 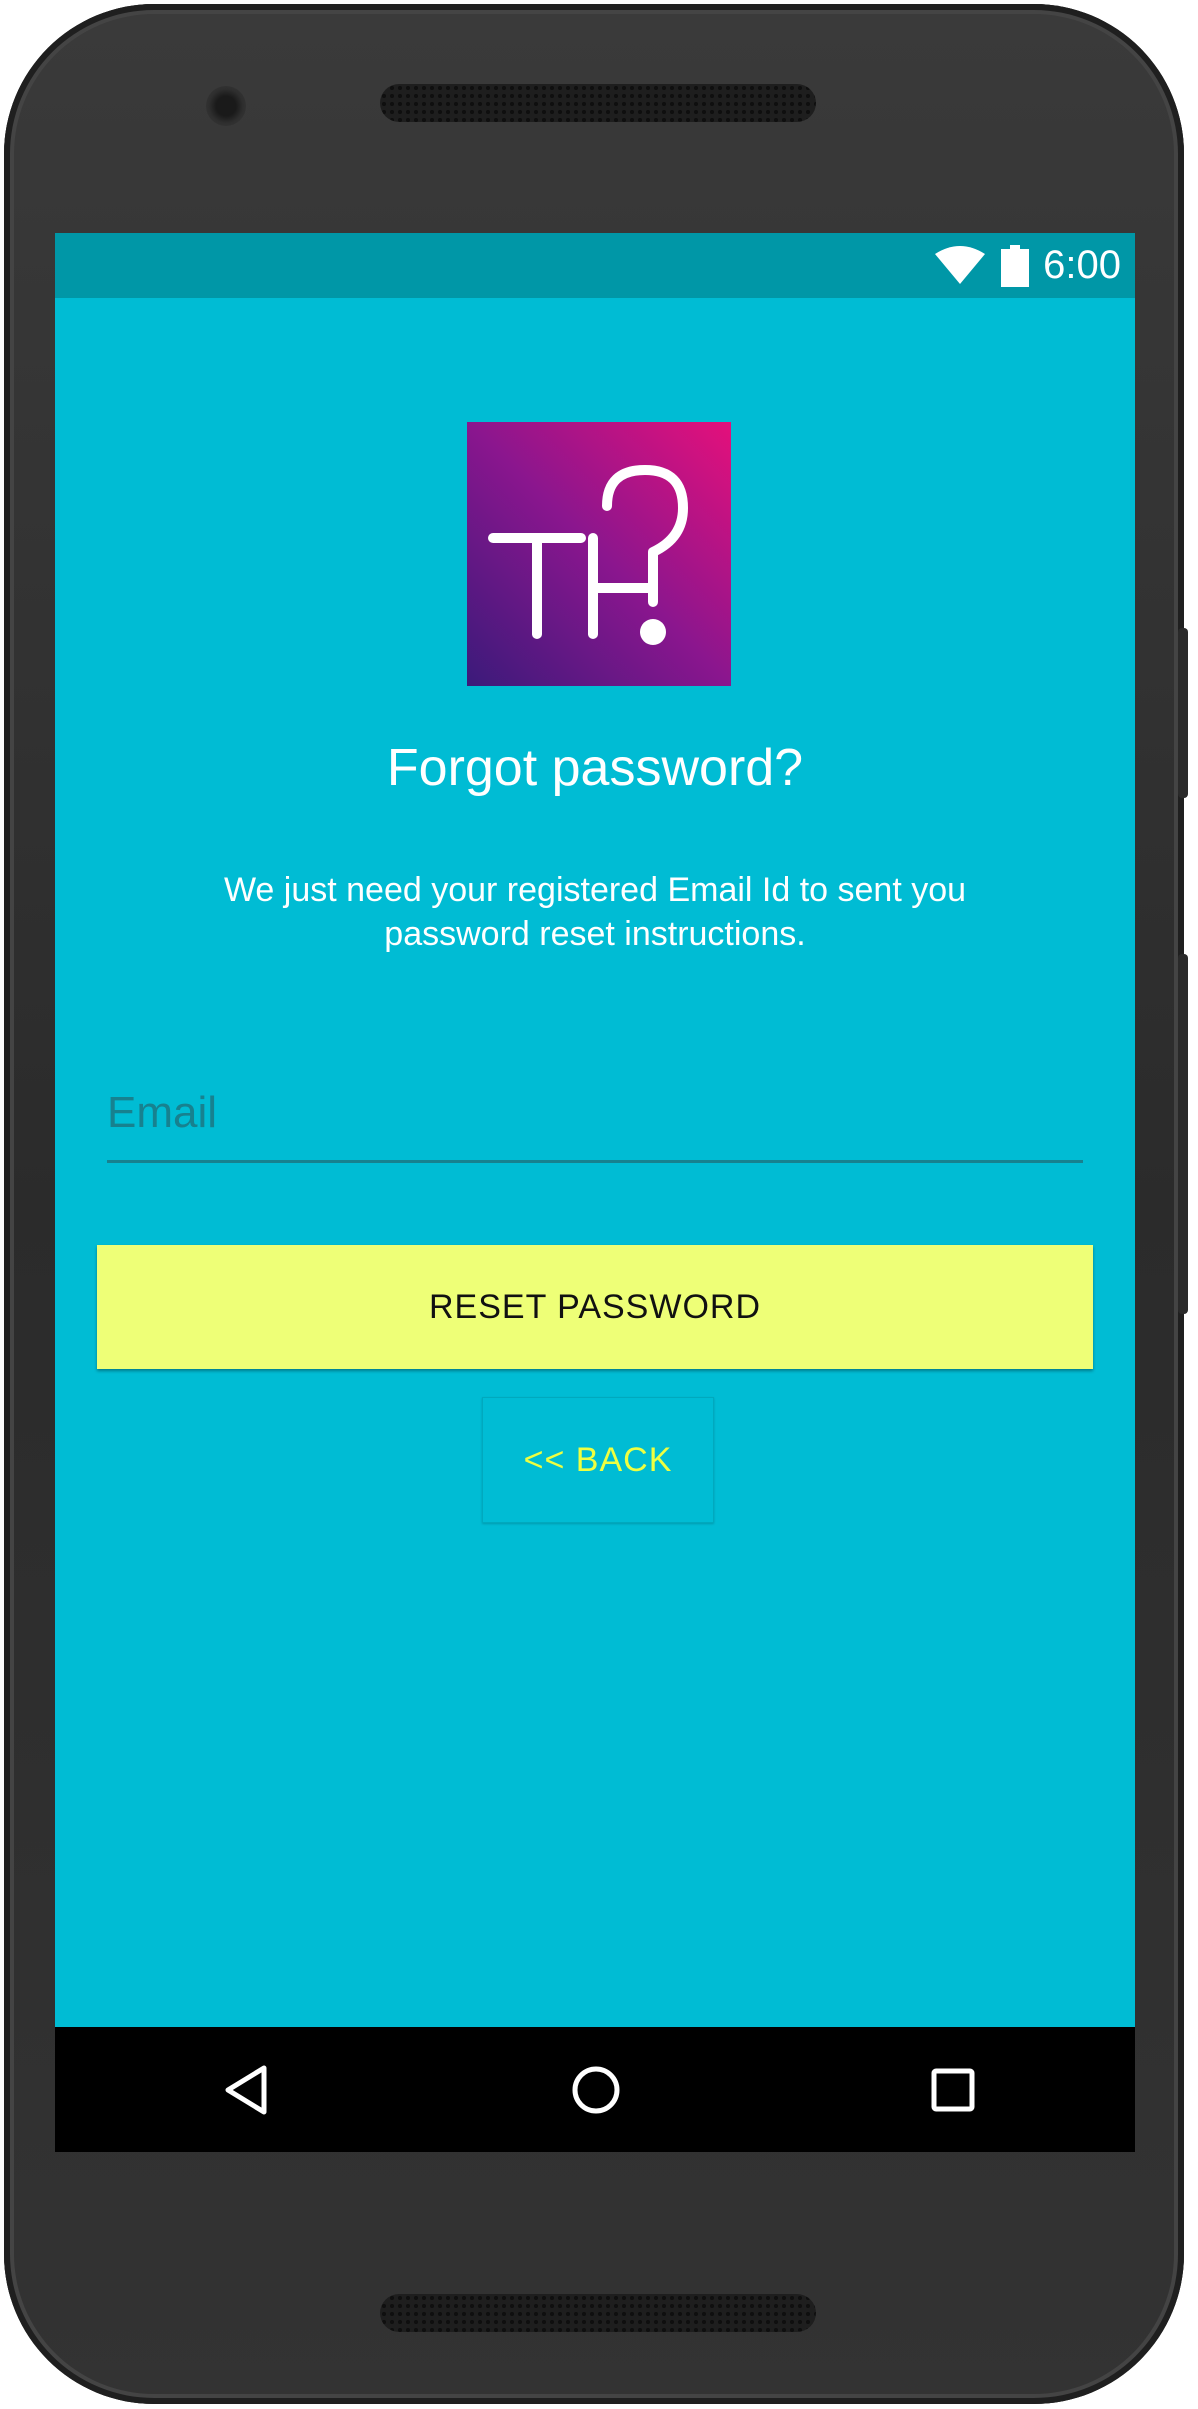 I want to click on status-time: 6:00, so click(x=1082, y=265).